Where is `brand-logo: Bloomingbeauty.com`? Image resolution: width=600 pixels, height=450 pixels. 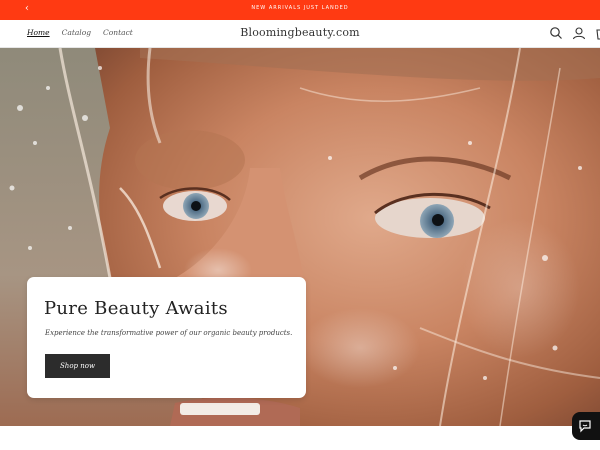 brand-logo: Bloomingbeauty.com is located at coordinates (300, 32).